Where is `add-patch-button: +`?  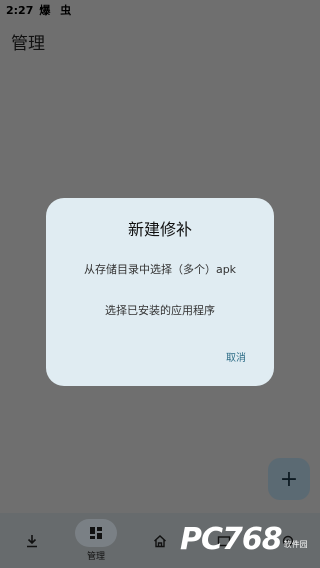 add-patch-button: + is located at coordinates (289, 479).